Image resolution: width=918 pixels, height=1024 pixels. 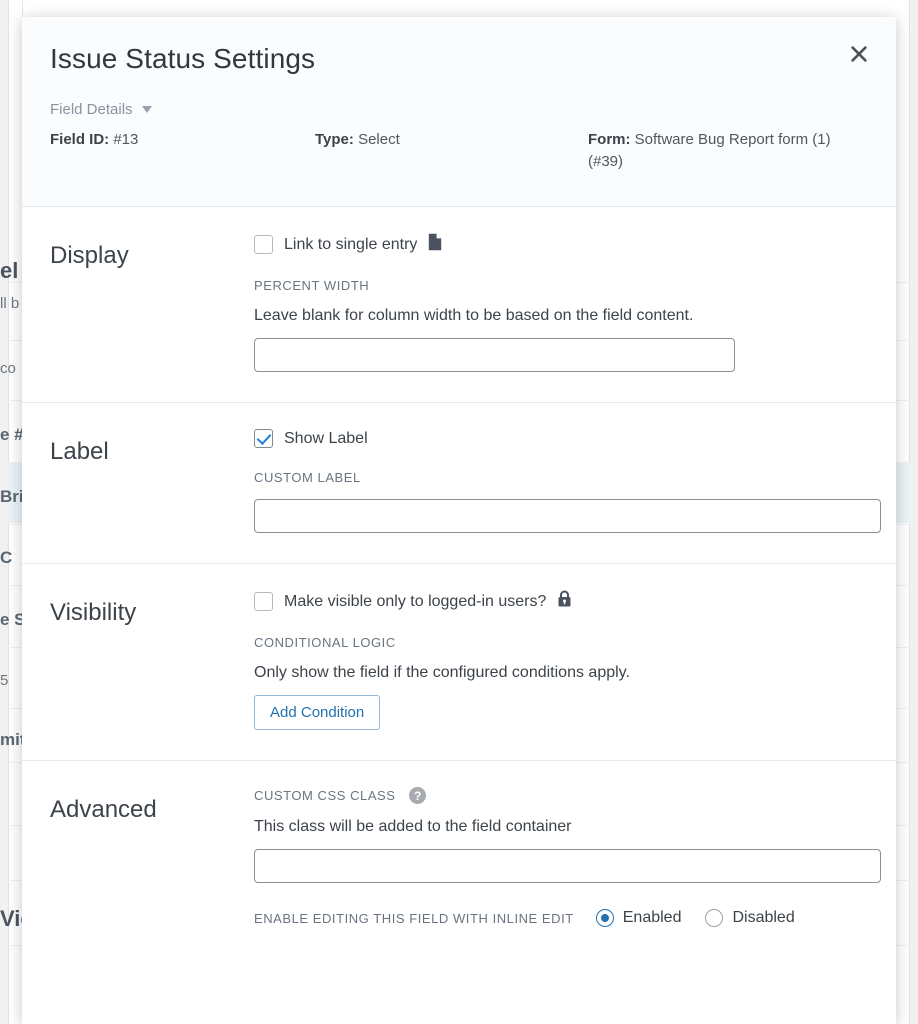 What do you see at coordinates (93, 612) in the screenshot?
I see `section-visibility-title: Visibility` at bounding box center [93, 612].